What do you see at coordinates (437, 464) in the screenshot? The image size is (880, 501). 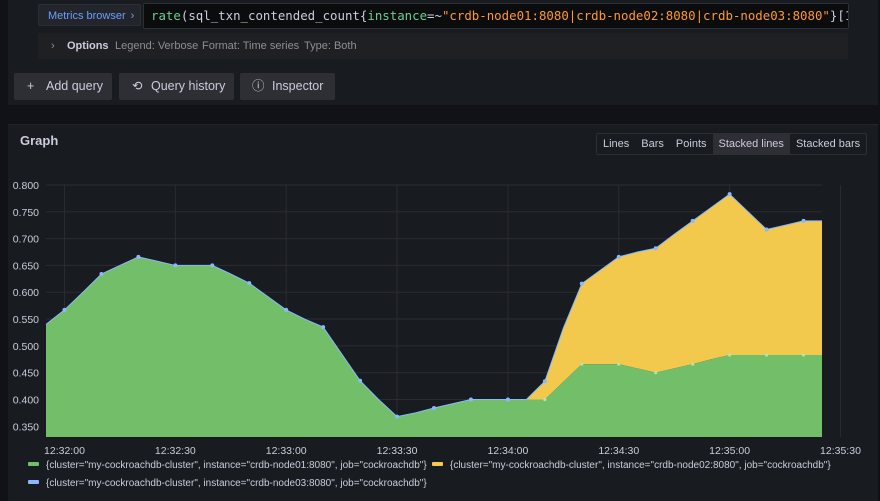 I see `legend-swatch-node02` at bounding box center [437, 464].